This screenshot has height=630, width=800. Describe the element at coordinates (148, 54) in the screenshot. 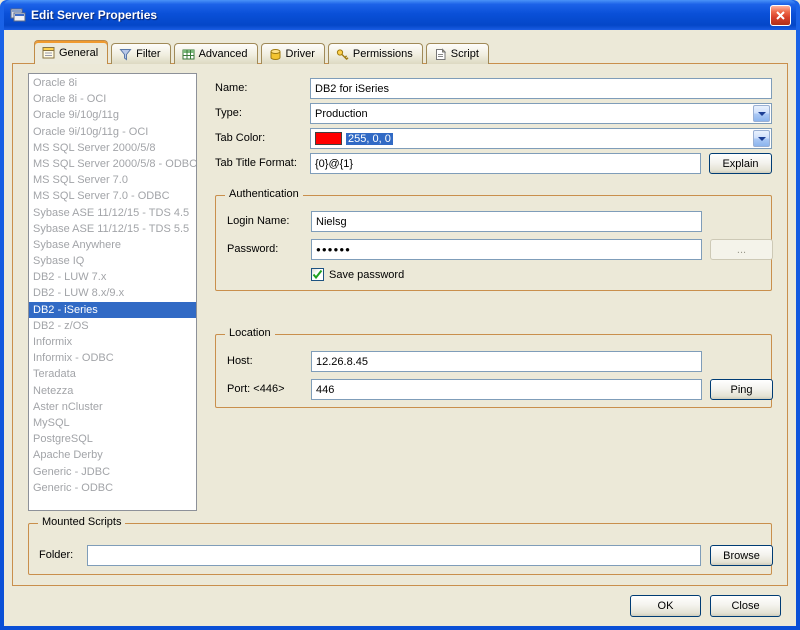

I see `tab-label: Filter` at that location.